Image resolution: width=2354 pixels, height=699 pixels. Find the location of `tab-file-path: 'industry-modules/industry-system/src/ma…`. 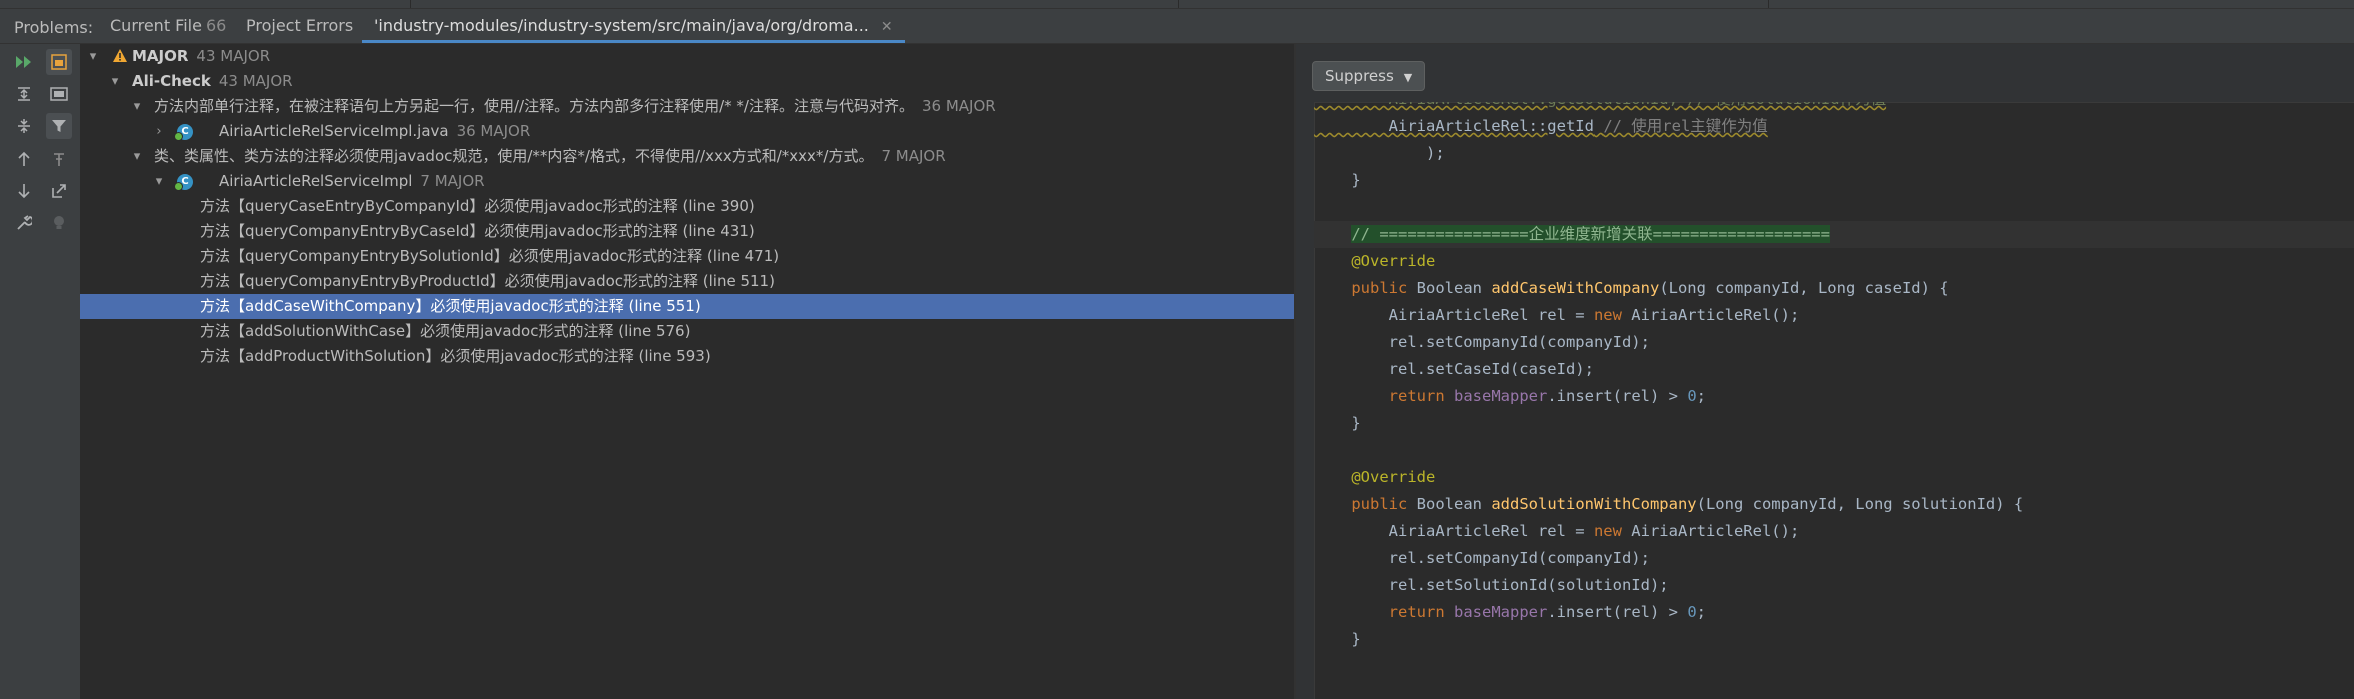

tab-file-path: 'industry-modules/industry-system/src/ma… is located at coordinates (633, 26).